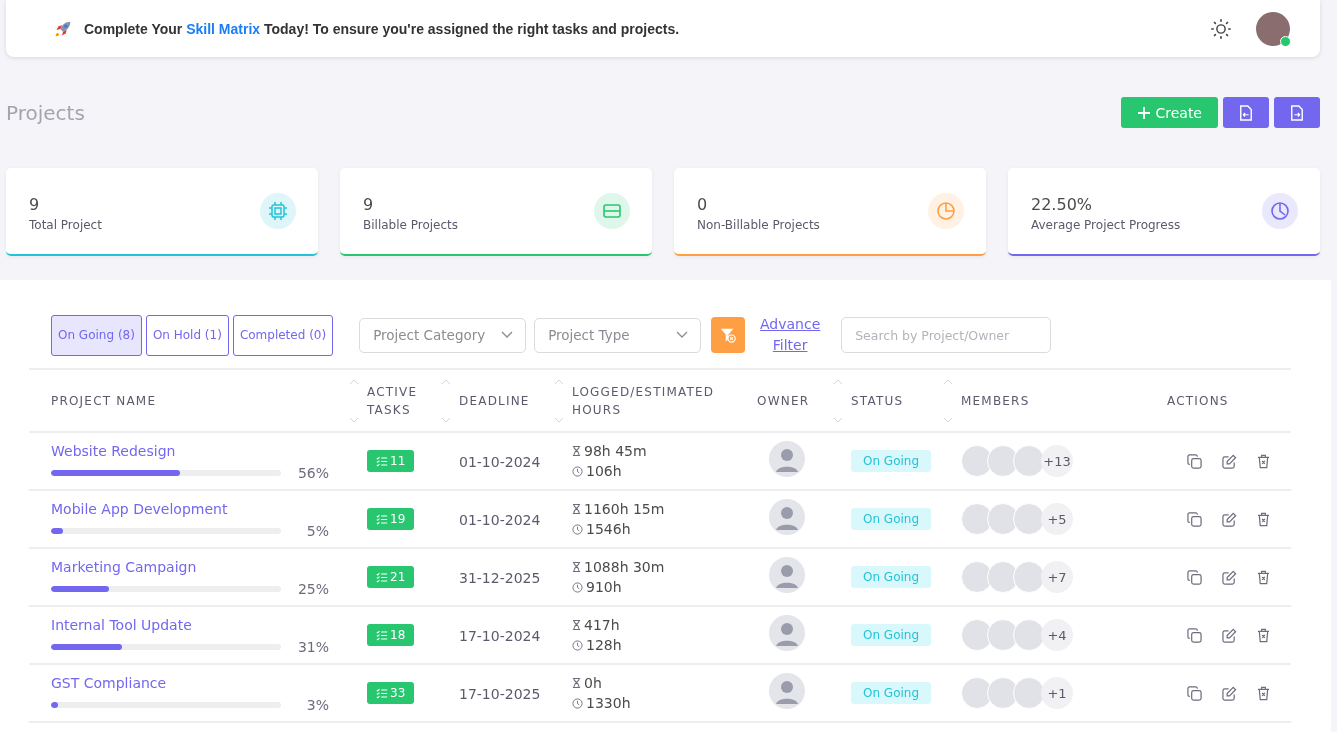  What do you see at coordinates (500, 693) in the screenshot?
I see `deadline-text: 17-10-2025` at bounding box center [500, 693].